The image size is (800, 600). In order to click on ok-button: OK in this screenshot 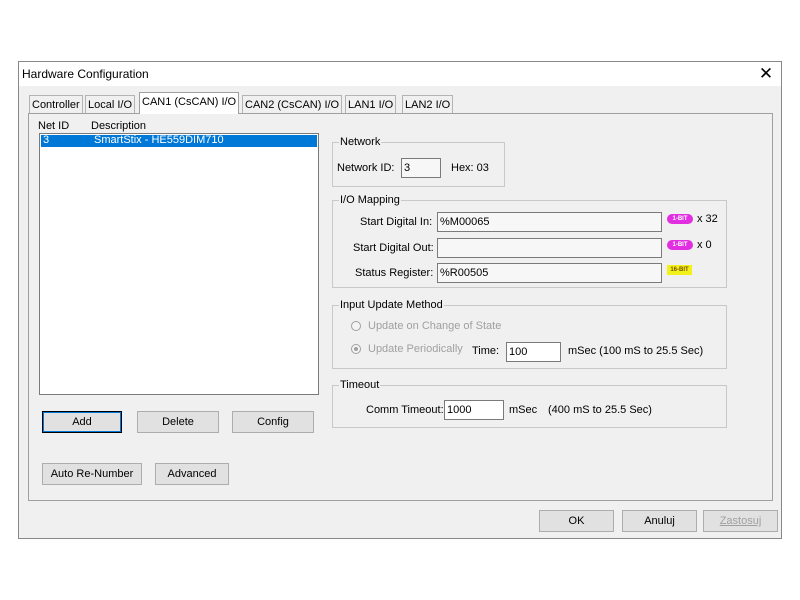, I will do `click(576, 521)`.